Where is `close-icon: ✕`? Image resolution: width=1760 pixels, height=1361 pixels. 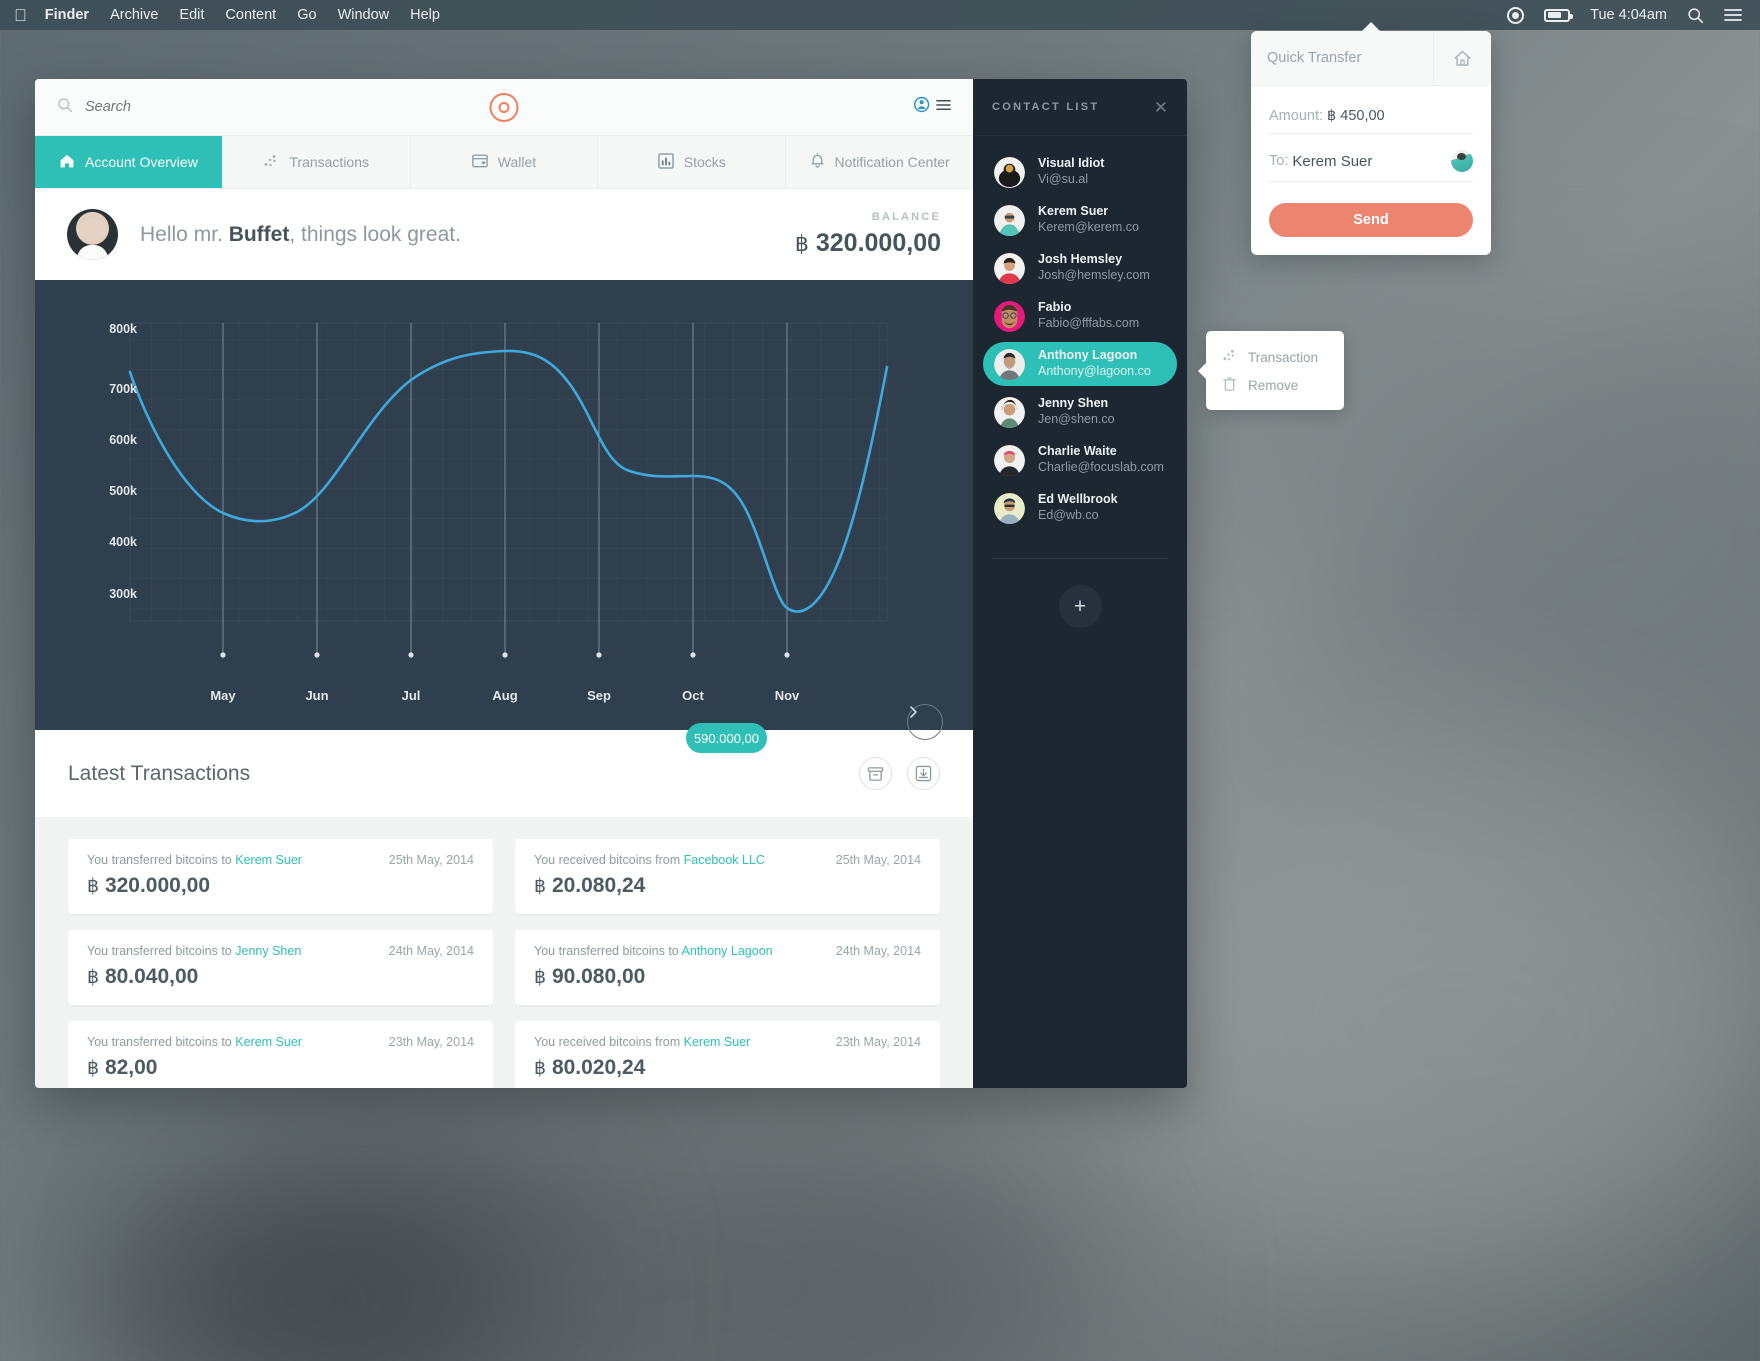 close-icon: ✕ is located at coordinates (1161, 107).